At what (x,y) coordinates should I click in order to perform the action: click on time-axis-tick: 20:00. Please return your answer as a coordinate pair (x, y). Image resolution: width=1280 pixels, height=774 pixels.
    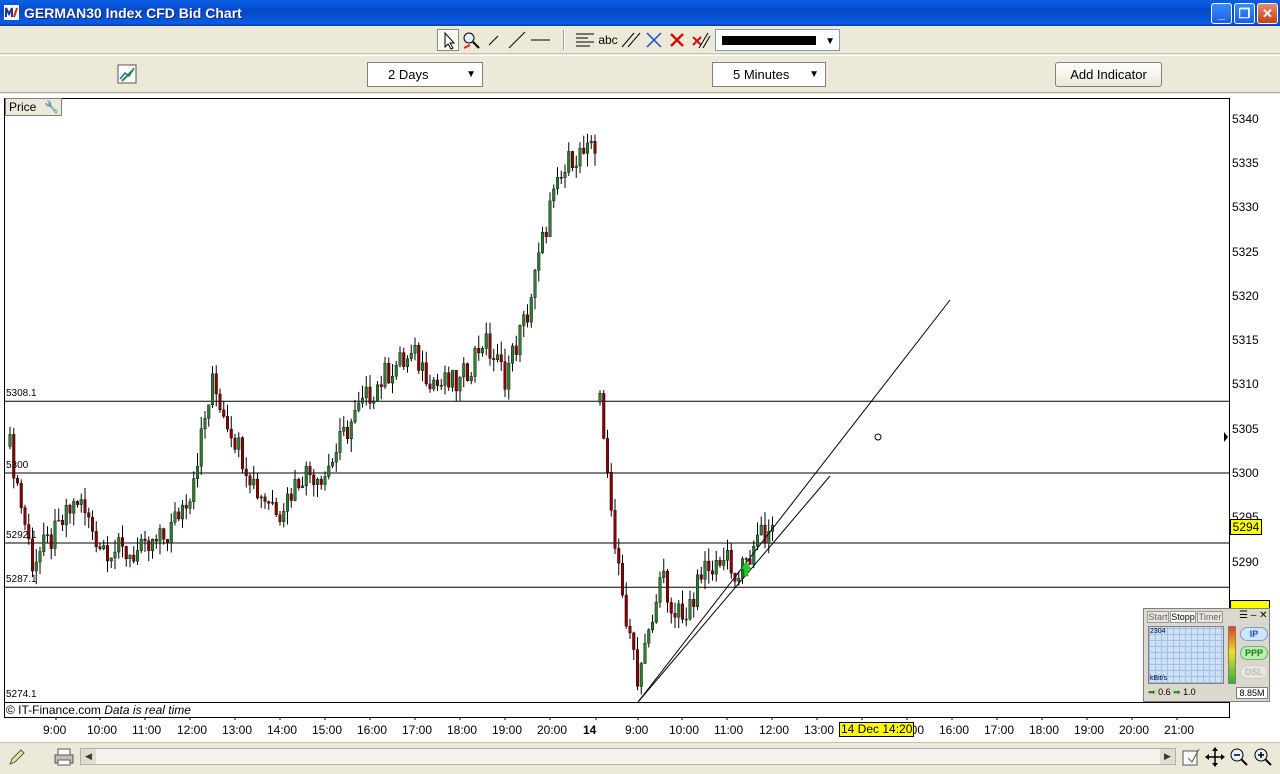
    Looking at the image, I should click on (552, 730).